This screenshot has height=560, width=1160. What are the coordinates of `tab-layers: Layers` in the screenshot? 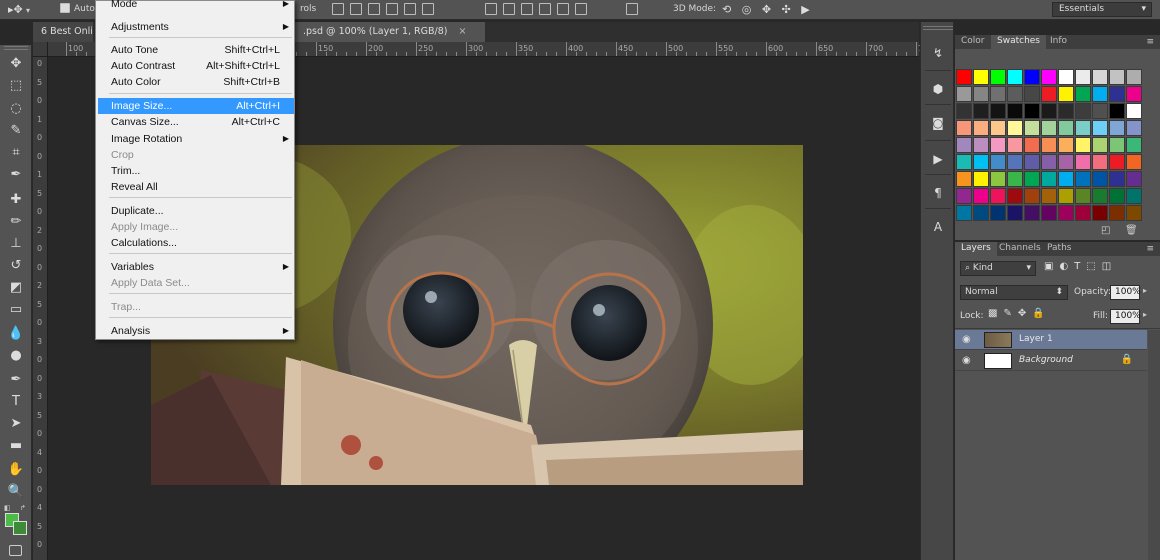 It's located at (976, 249).